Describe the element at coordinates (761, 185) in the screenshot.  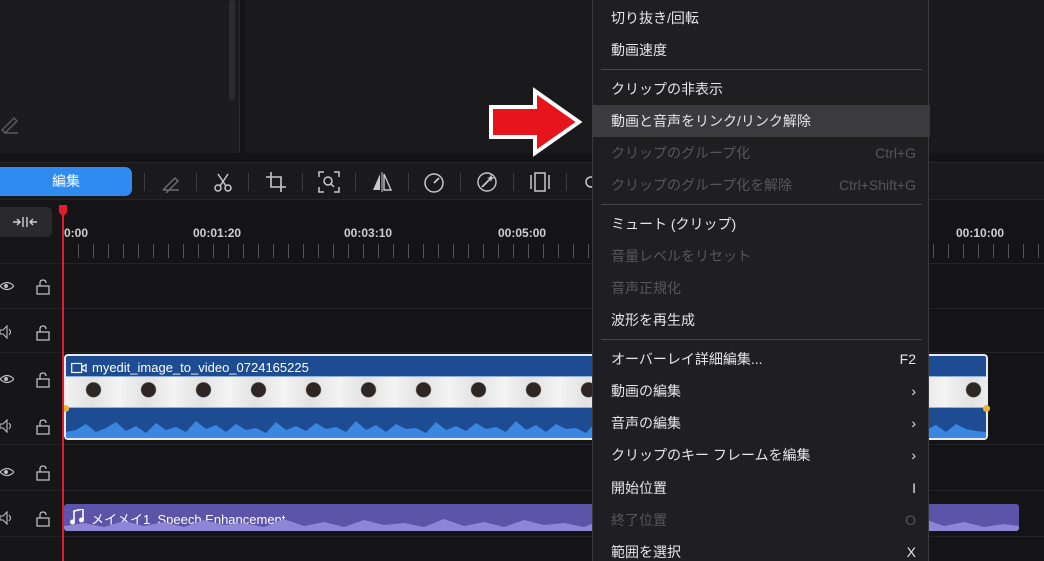
I see `menu-item-ungroup-clips: クリップのグループ化を解除 Ctrl+Shift+G` at that location.